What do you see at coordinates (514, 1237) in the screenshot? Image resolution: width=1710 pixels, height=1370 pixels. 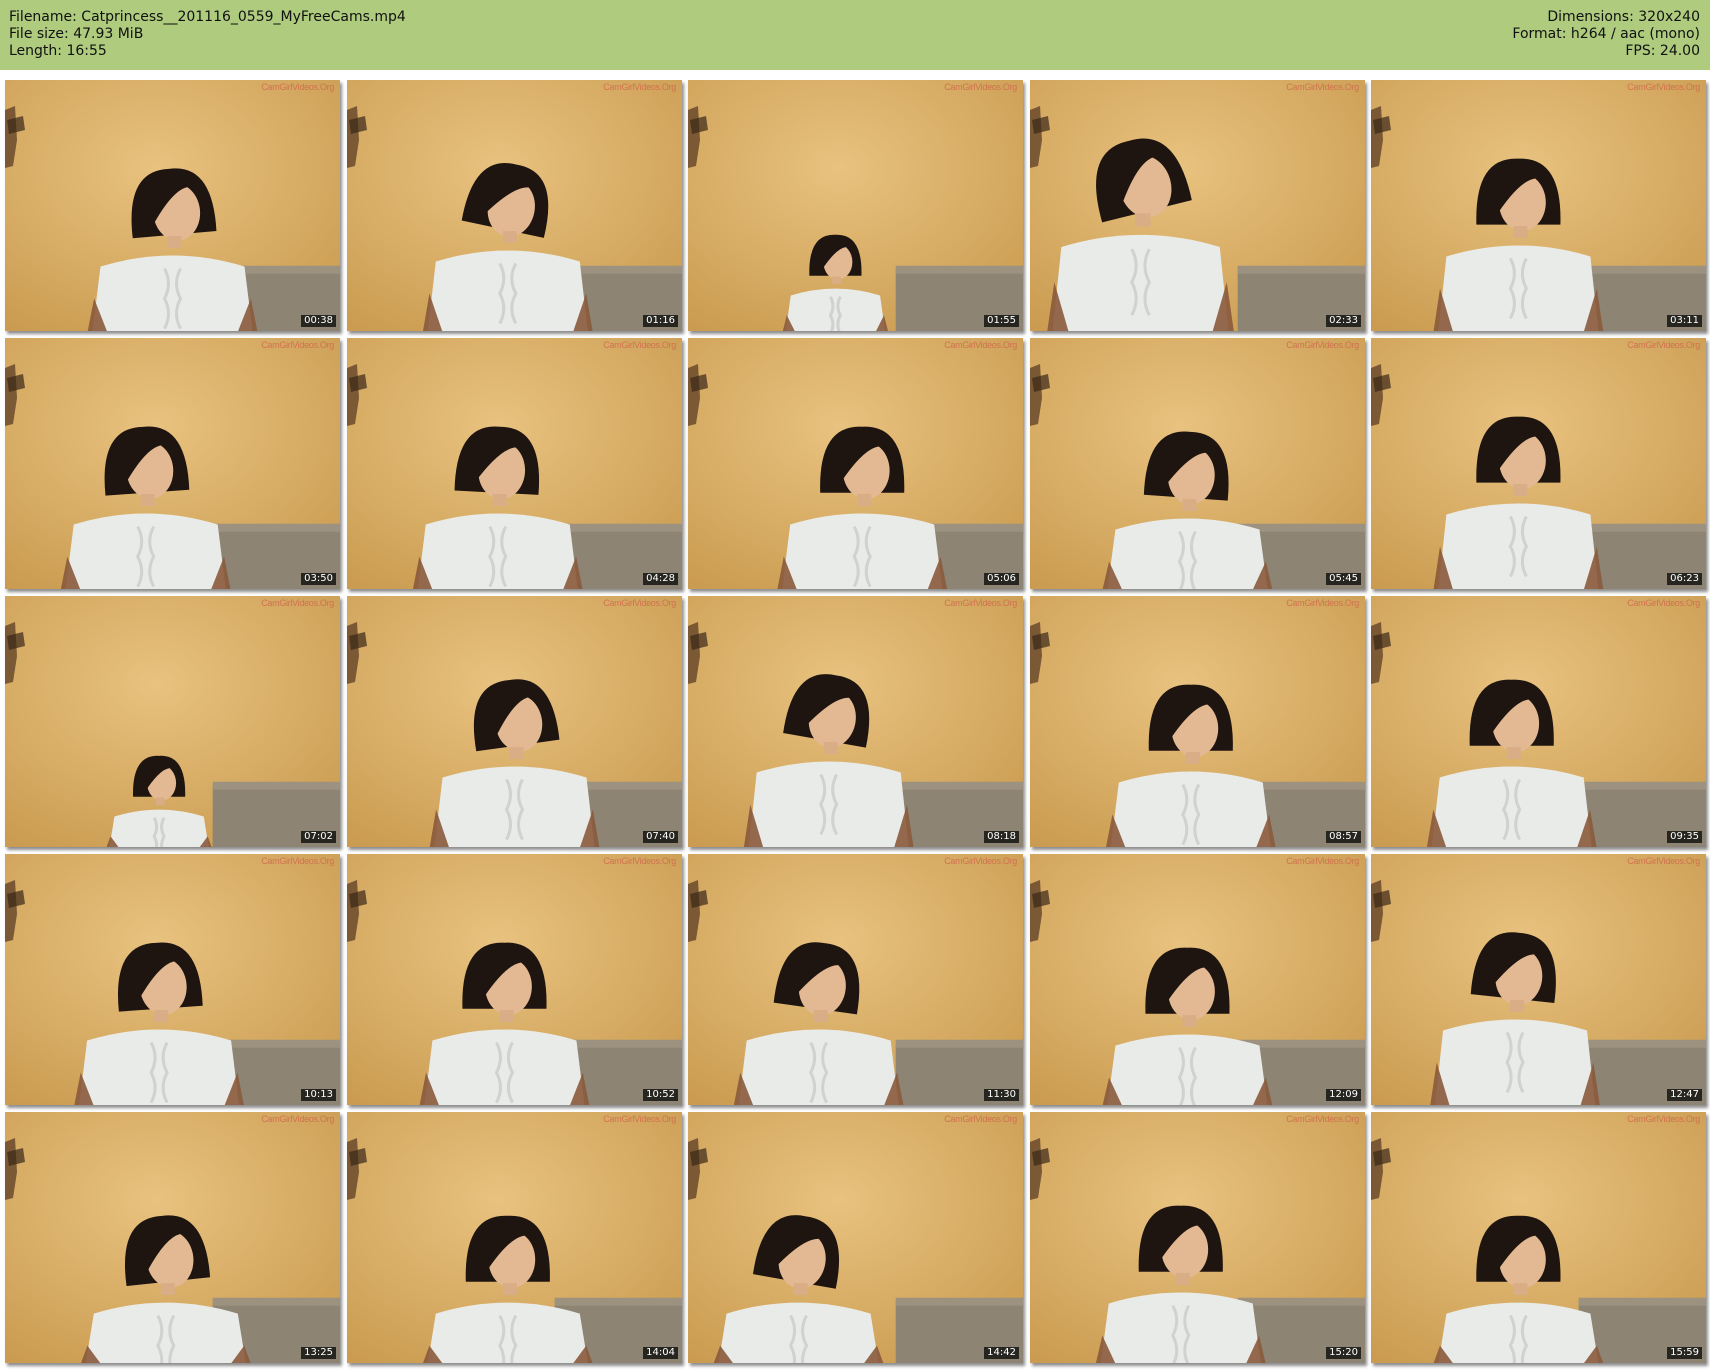 I see `video-thumbnail: CamGirlVideos.Org 14:04` at bounding box center [514, 1237].